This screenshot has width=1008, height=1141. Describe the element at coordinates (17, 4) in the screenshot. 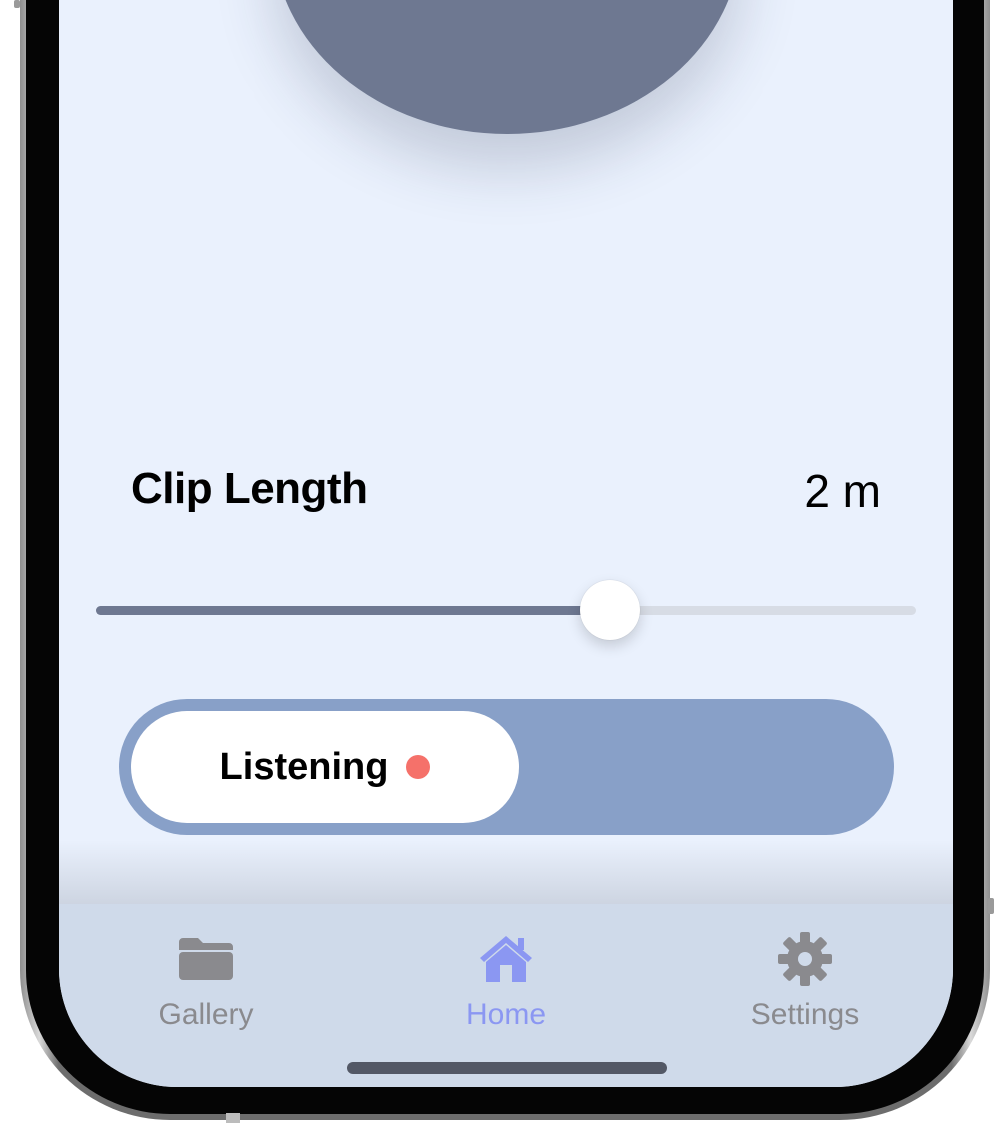

I see `side-button-left` at that location.